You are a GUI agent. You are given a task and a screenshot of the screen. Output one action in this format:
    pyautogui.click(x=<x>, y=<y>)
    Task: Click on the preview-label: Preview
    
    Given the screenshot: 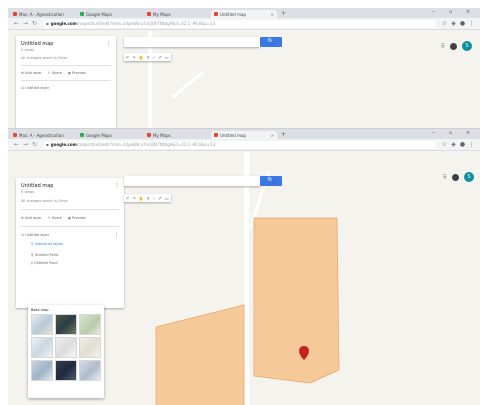 What is the action you would take?
    pyautogui.click(x=79, y=218)
    